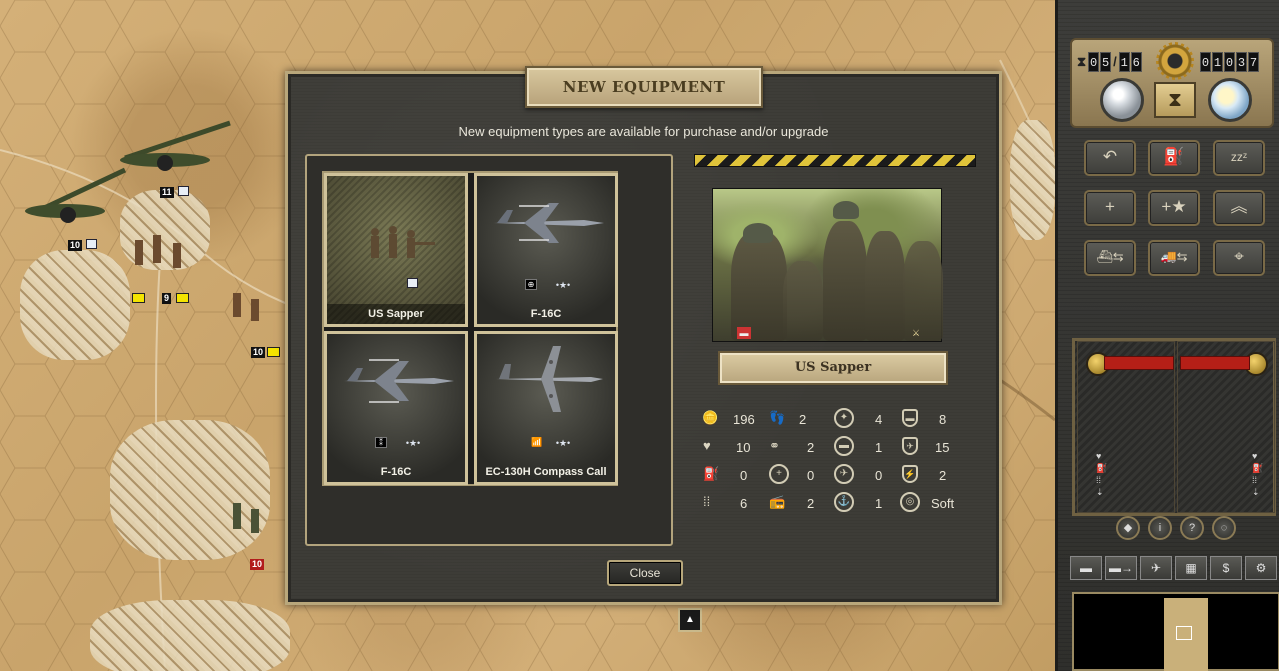 The image size is (1279, 671). Describe the element at coordinates (1205, 62) in the screenshot. I see `prestige-digit: 0` at that location.